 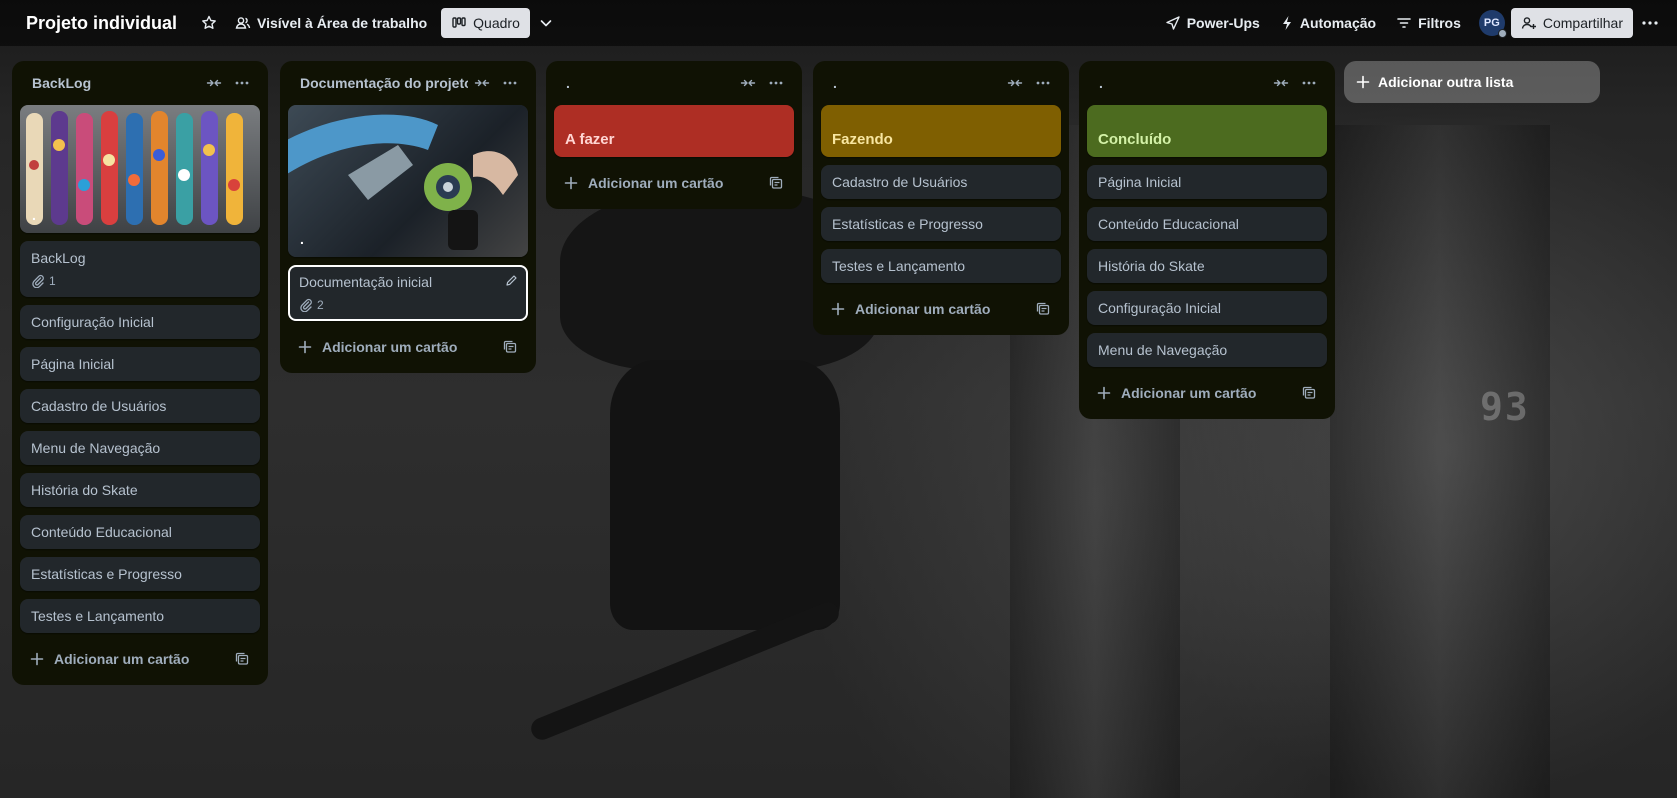 I want to click on list-a-fazer: . A fazer Adicionar um cartão, so click(x=674, y=135).